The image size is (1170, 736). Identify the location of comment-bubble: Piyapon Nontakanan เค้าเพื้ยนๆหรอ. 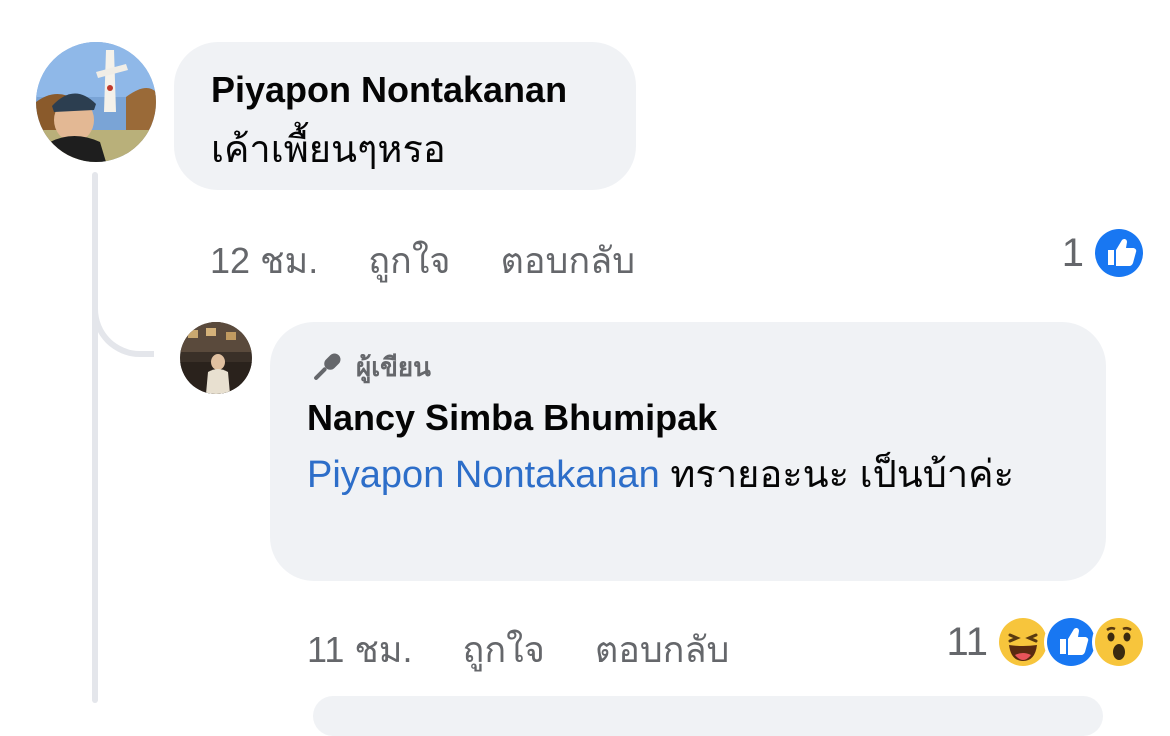
(405, 116).